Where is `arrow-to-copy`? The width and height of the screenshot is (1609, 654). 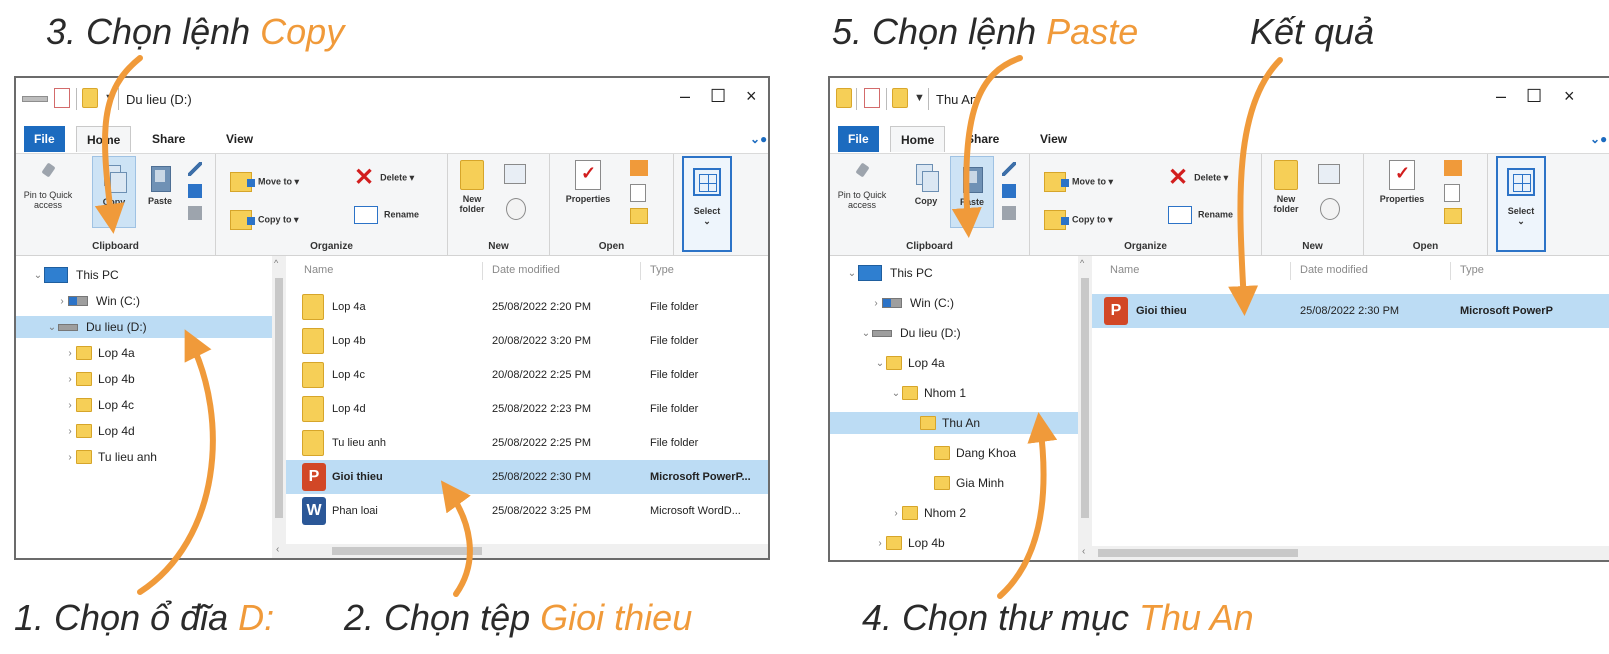
arrow-to-copy is located at coordinates (118, 144).